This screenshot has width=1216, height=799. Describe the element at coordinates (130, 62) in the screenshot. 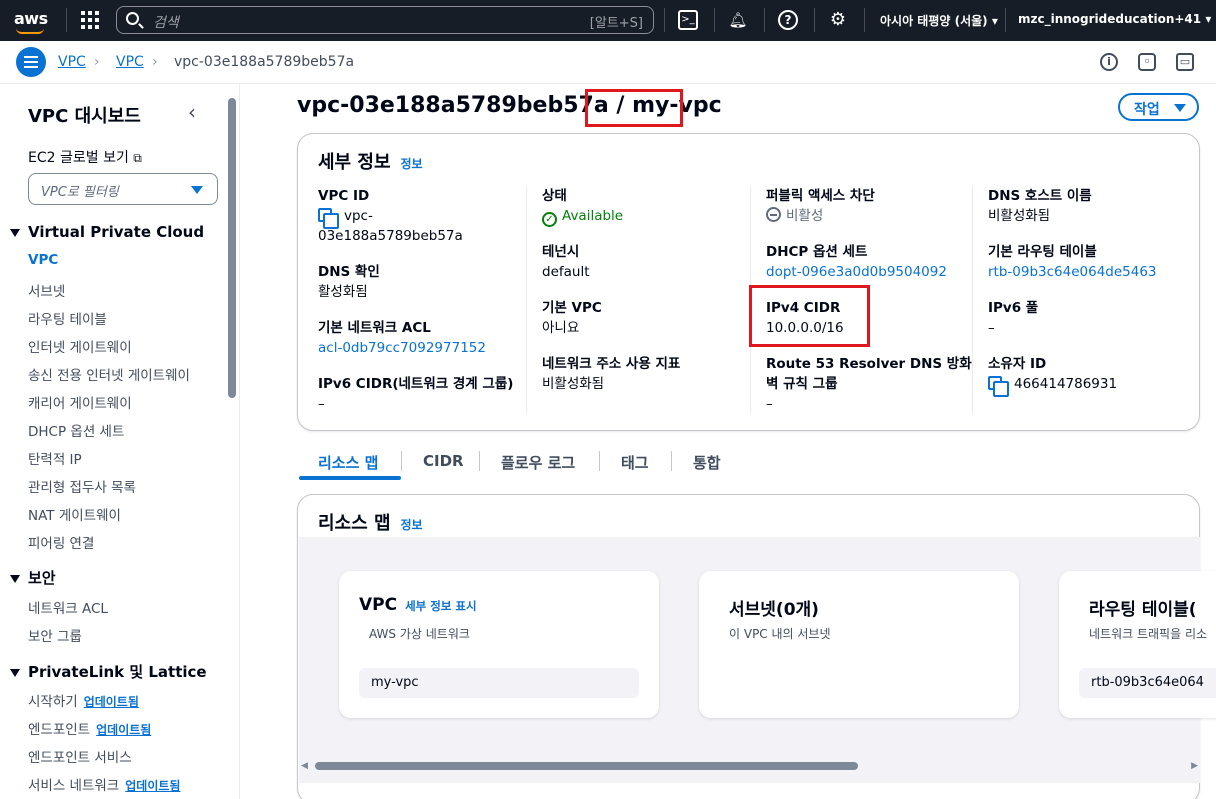

I see `breadcrumb-vpc-2: VPC` at that location.